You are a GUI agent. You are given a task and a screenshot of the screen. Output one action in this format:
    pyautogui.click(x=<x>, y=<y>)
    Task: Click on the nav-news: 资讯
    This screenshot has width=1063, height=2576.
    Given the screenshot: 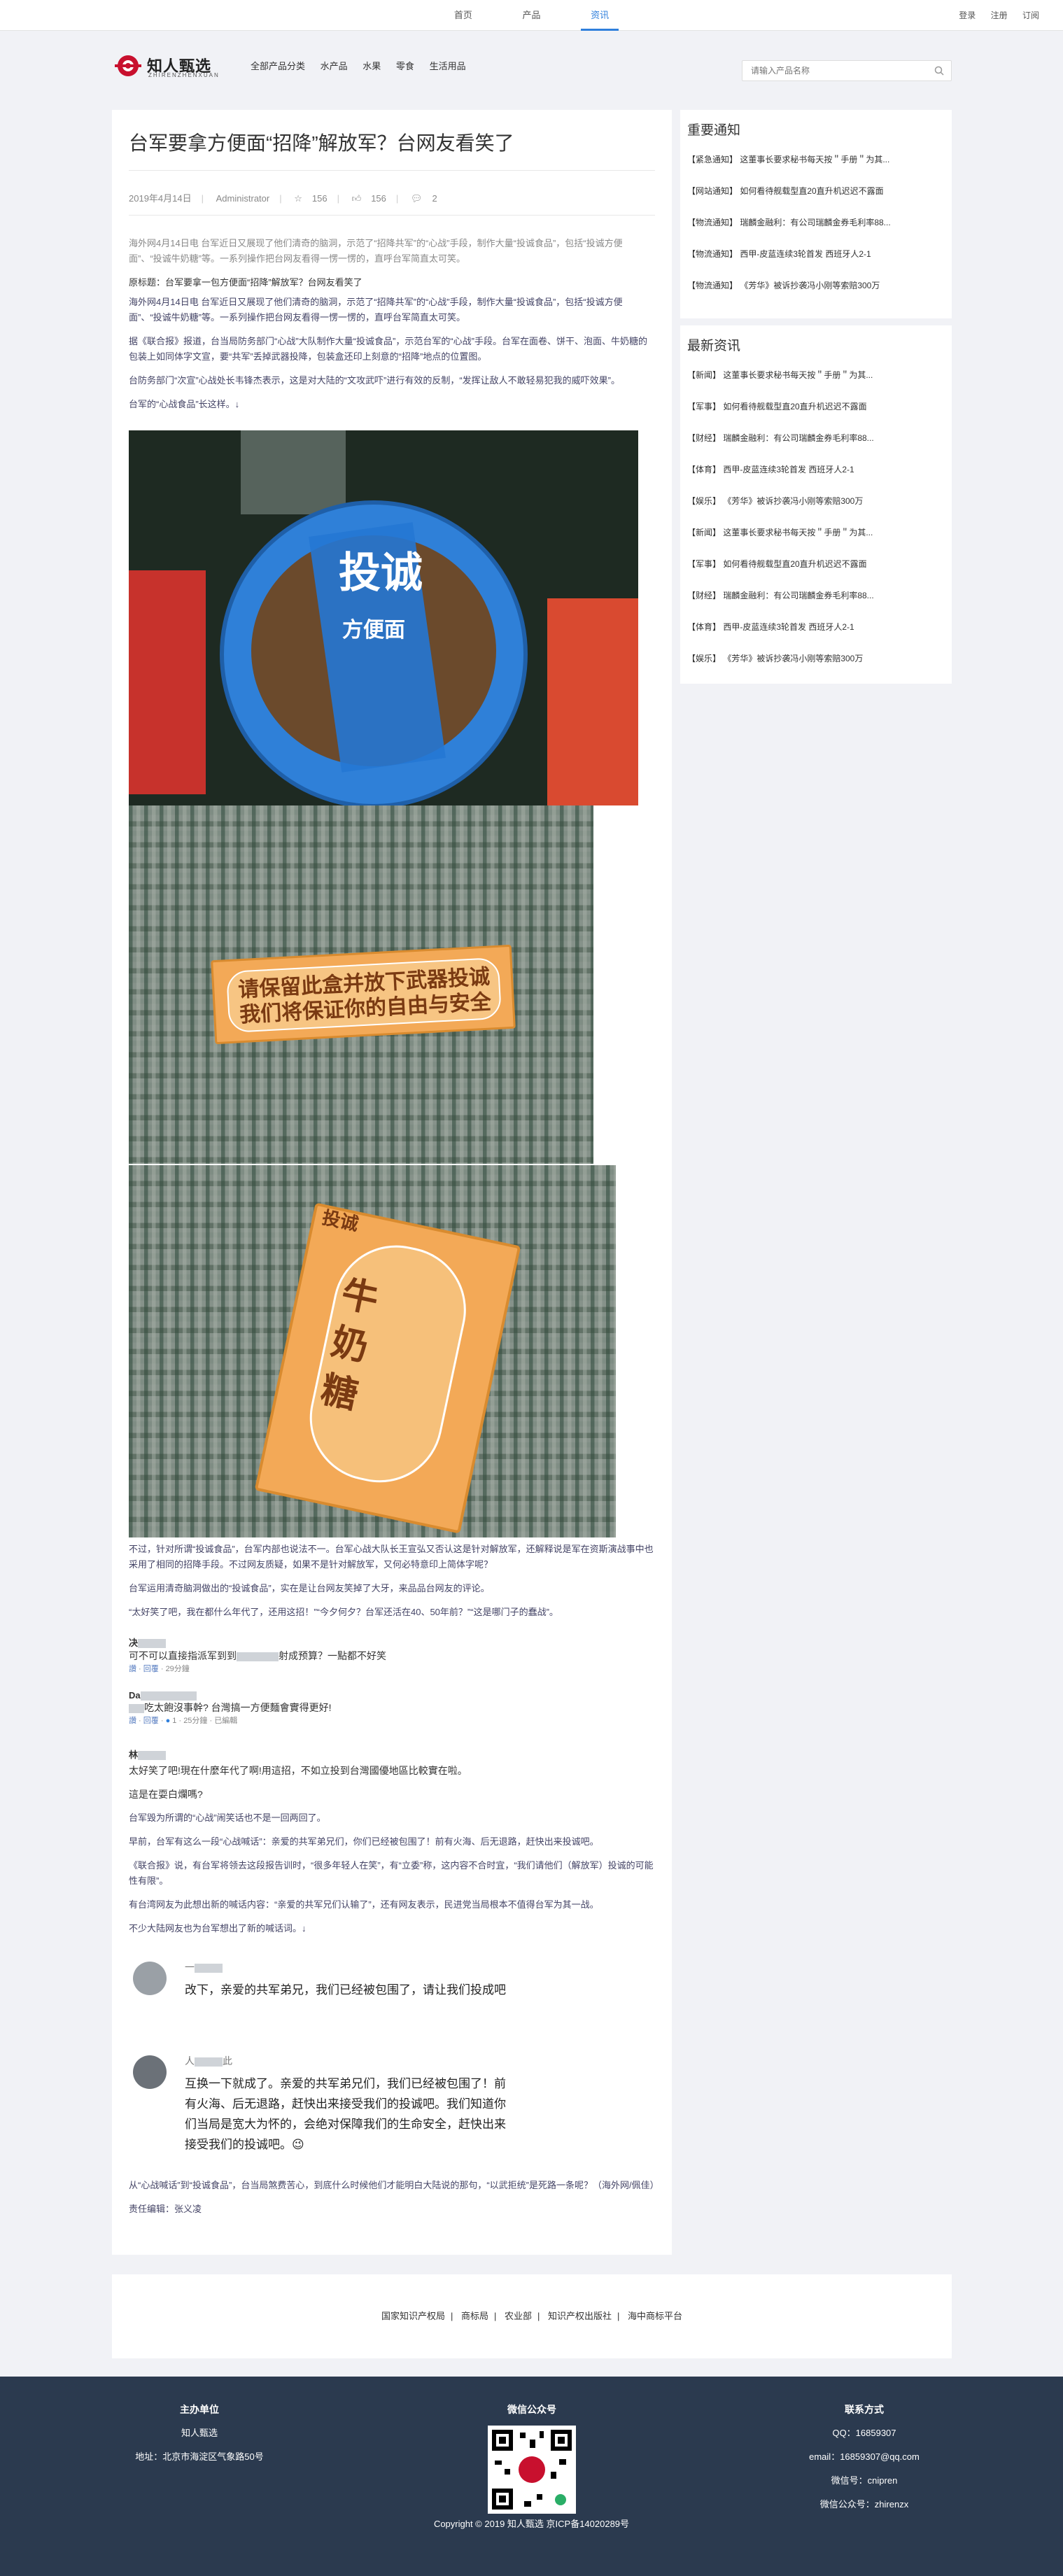 What is the action you would take?
    pyautogui.click(x=600, y=15)
    